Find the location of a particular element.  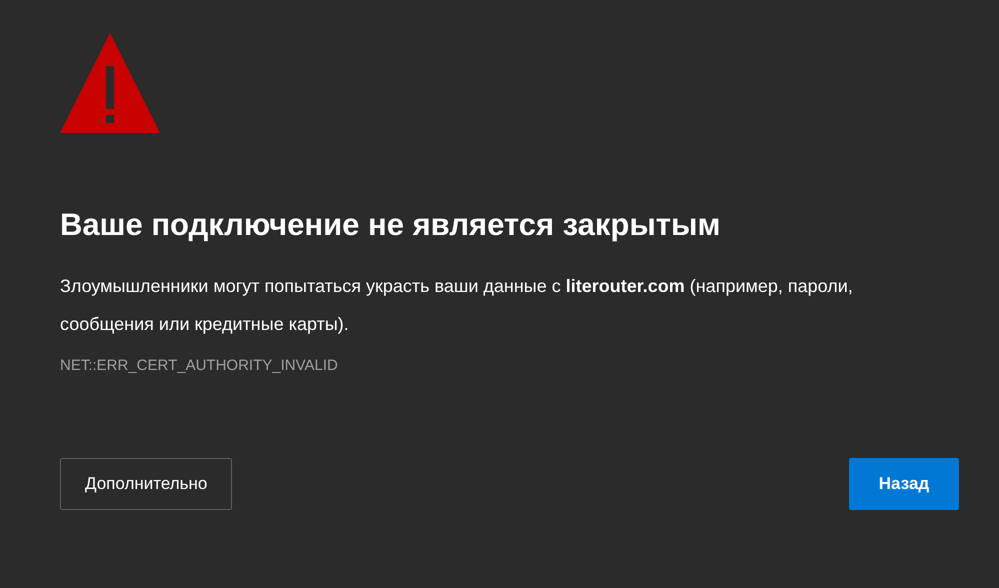

back-button: Назад is located at coordinates (904, 484).